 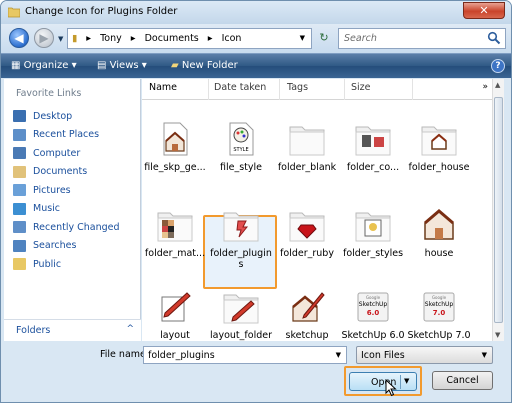 I want to click on vertical-scrollbar: ▲ ▼, so click(x=498, y=210).